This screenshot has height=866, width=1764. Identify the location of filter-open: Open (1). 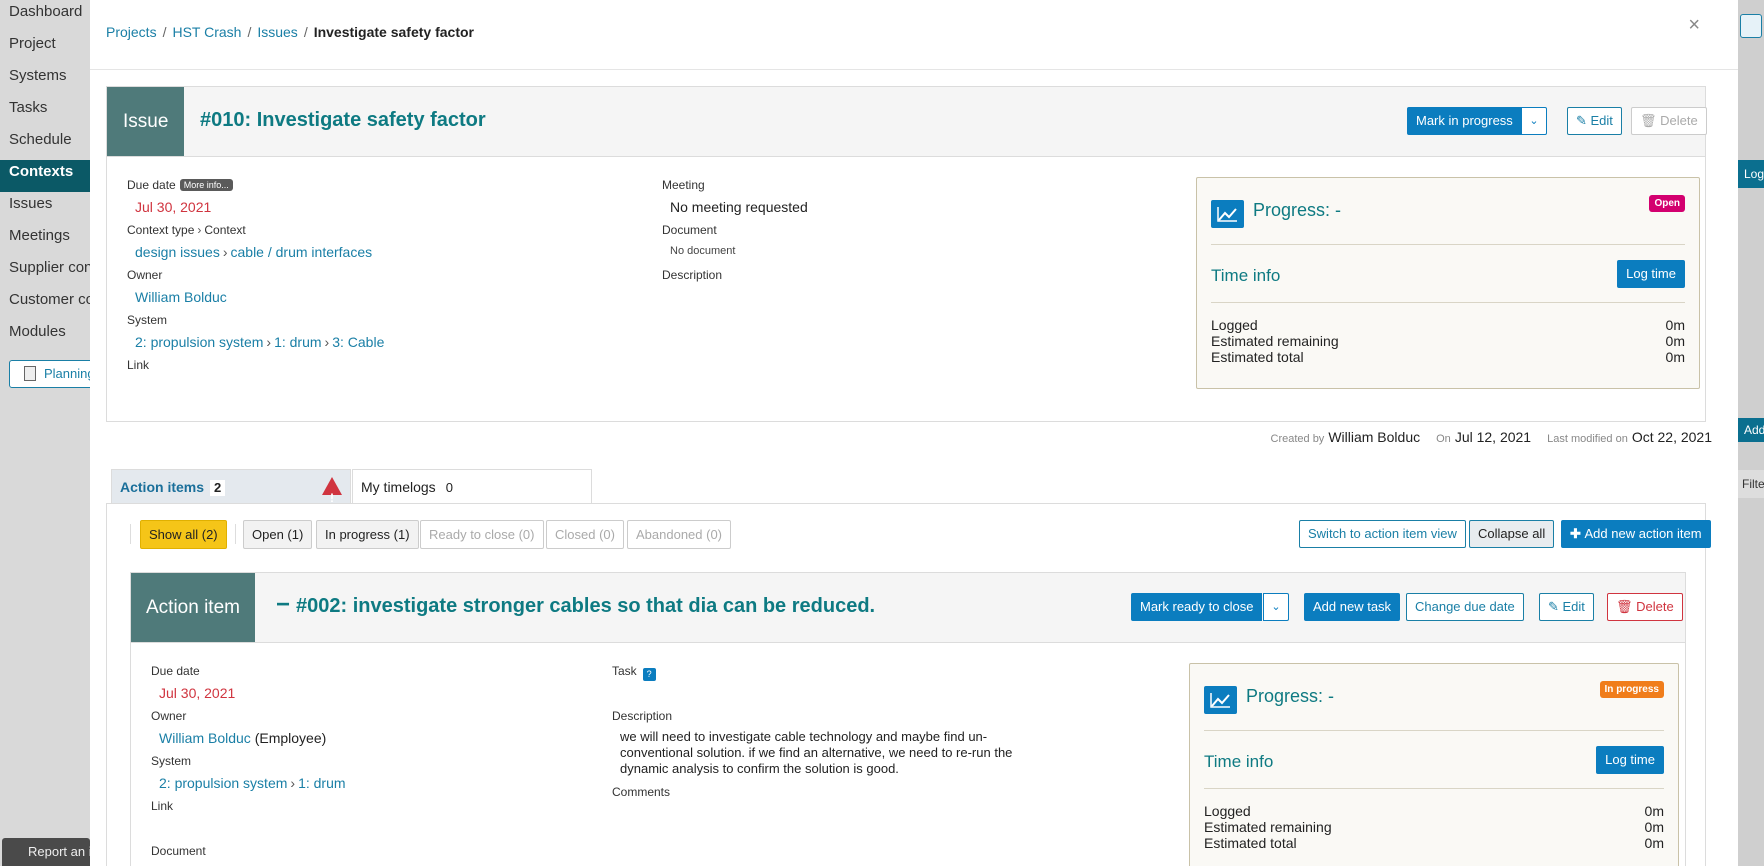
(278, 534).